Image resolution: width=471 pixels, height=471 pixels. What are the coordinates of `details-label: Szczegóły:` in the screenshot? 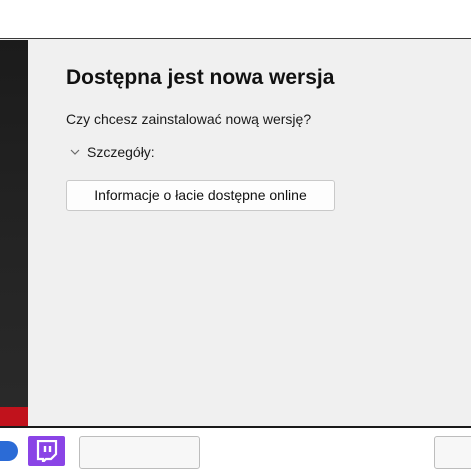 It's located at (121, 152).